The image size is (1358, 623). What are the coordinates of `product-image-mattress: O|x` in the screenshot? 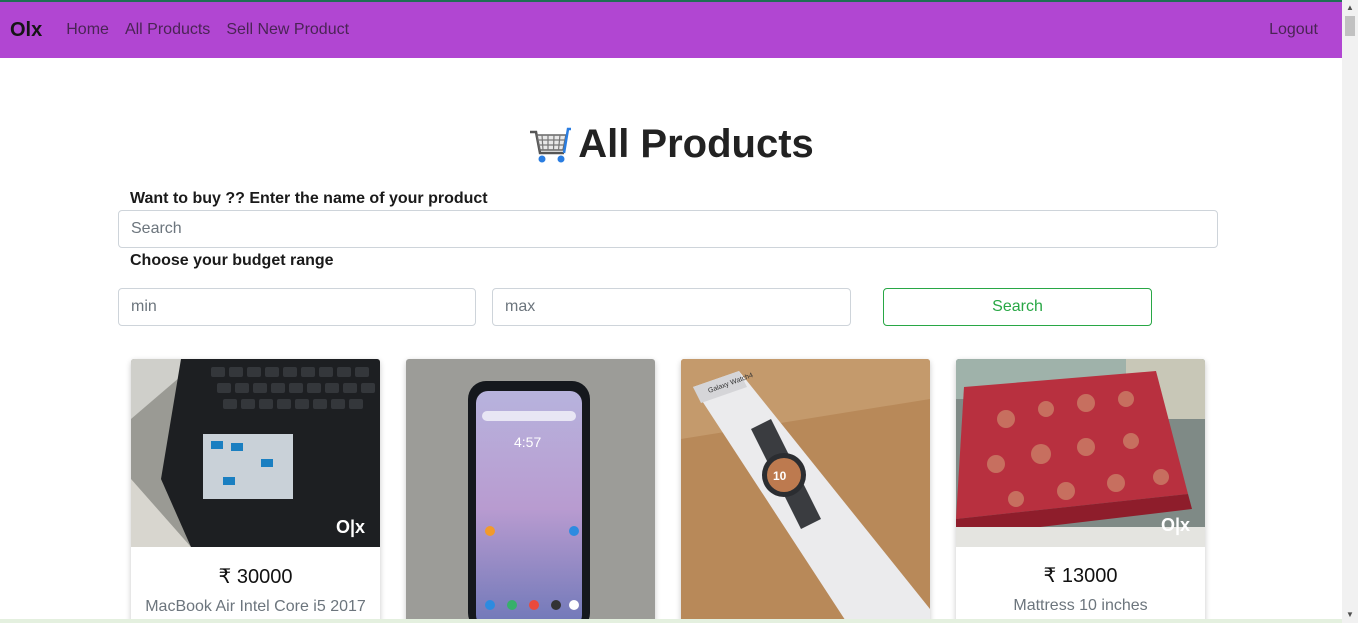 It's located at (1080, 453).